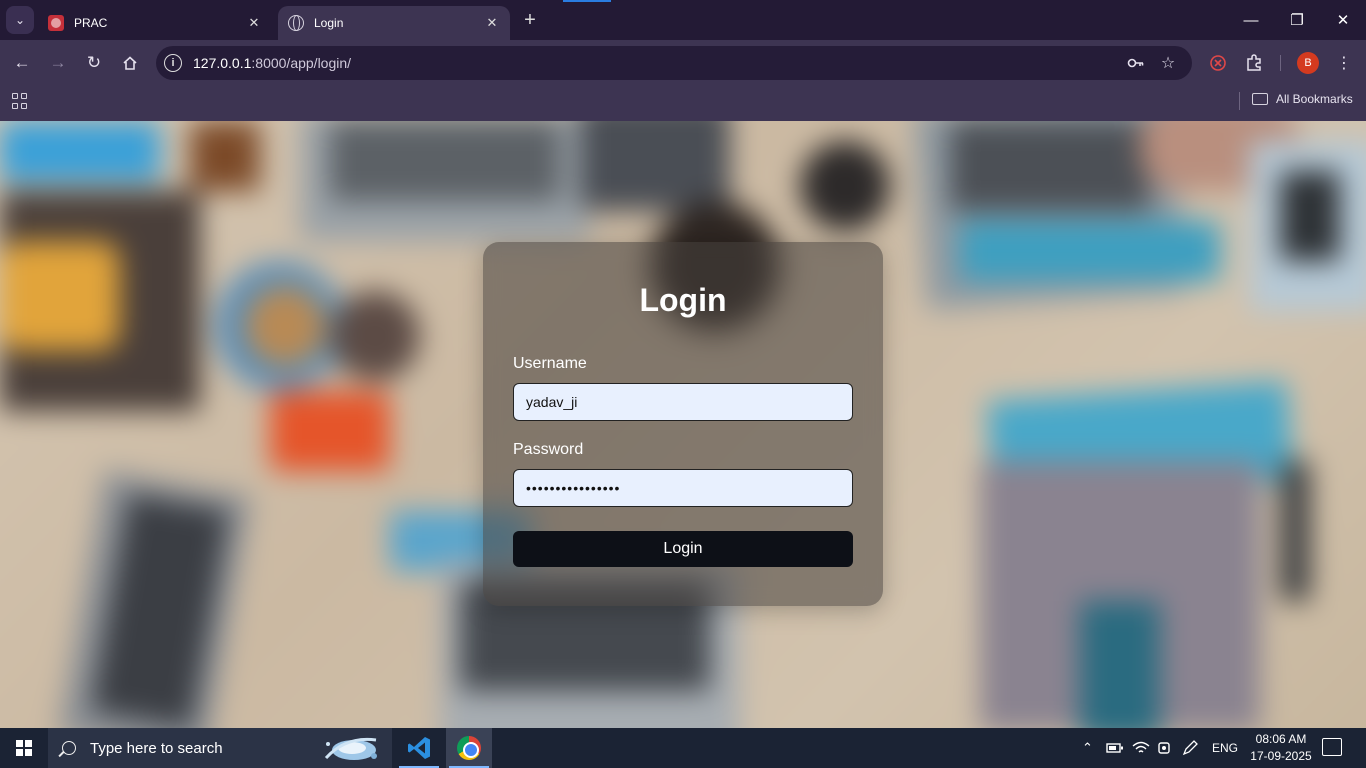 The image size is (1366, 768). I want to click on username-label: Username, so click(550, 363).